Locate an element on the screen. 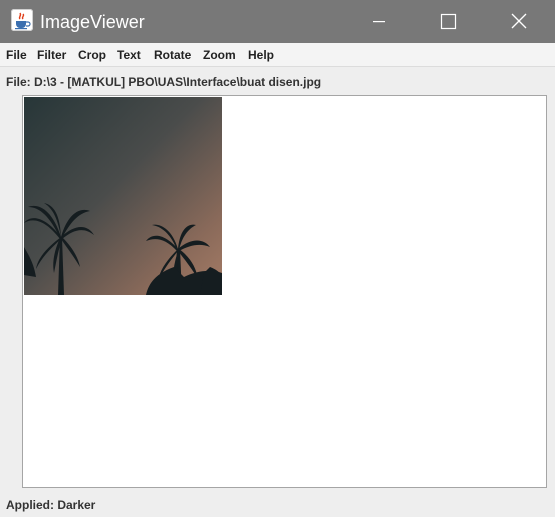 The width and height of the screenshot is (555, 517). loaded-image is located at coordinates (123, 196).